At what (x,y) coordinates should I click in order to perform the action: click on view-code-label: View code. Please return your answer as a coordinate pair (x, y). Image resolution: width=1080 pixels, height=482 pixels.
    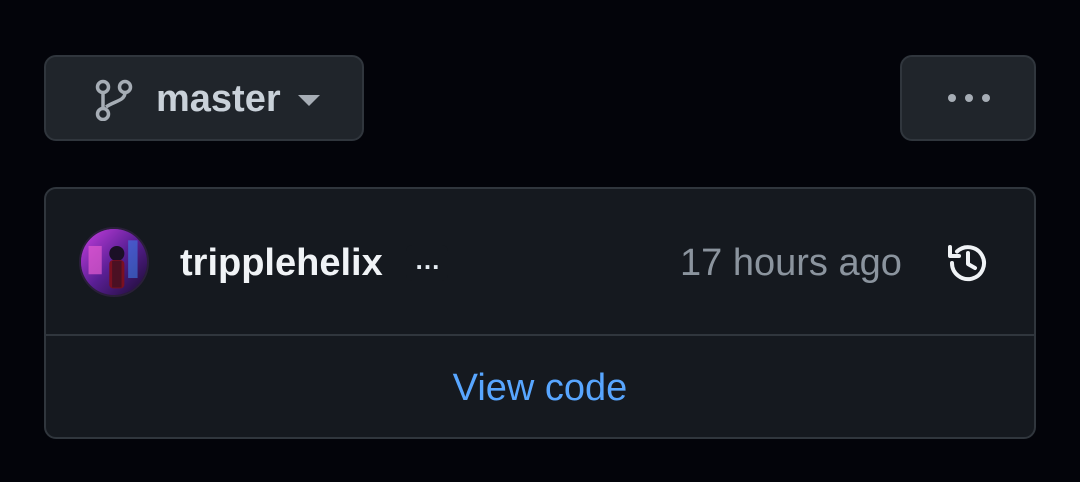
    Looking at the image, I should click on (540, 387).